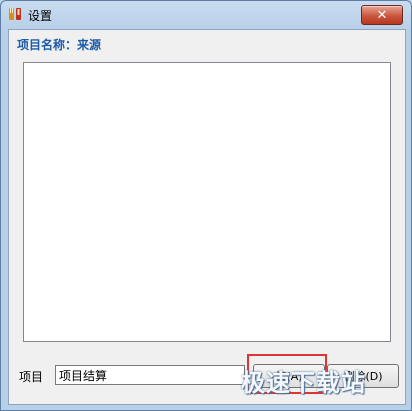 Image resolution: width=412 pixels, height=411 pixels. I want to click on title-bar: 设置 ✕, so click(206, 15).